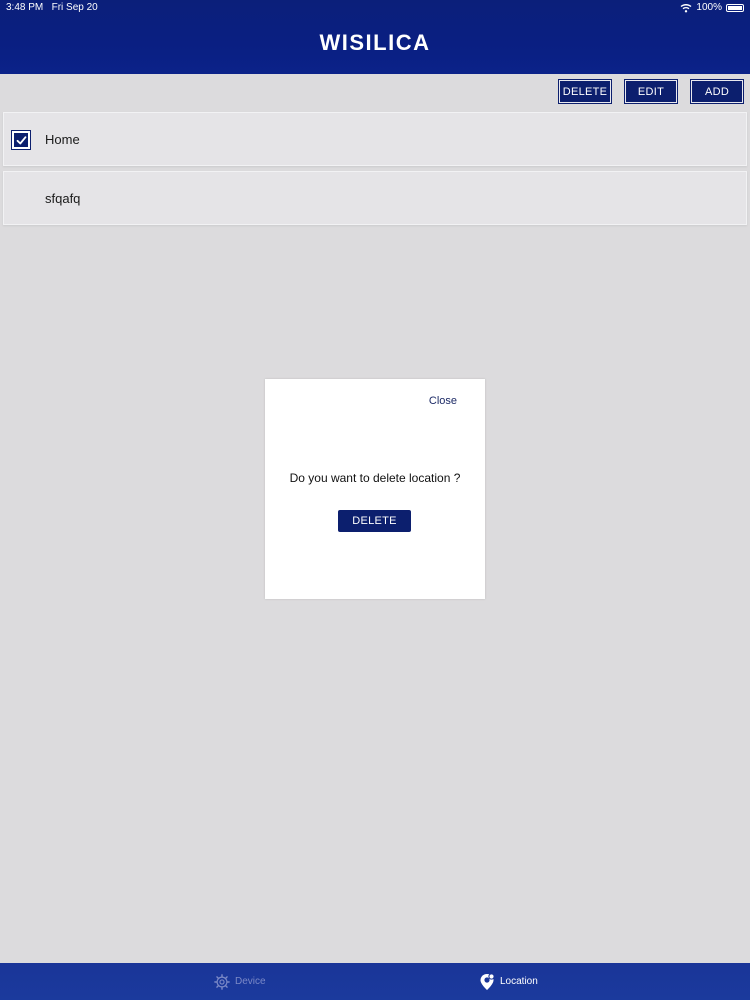 The width and height of the screenshot is (750, 1000). I want to click on location-name: sfqafq, so click(63, 198).